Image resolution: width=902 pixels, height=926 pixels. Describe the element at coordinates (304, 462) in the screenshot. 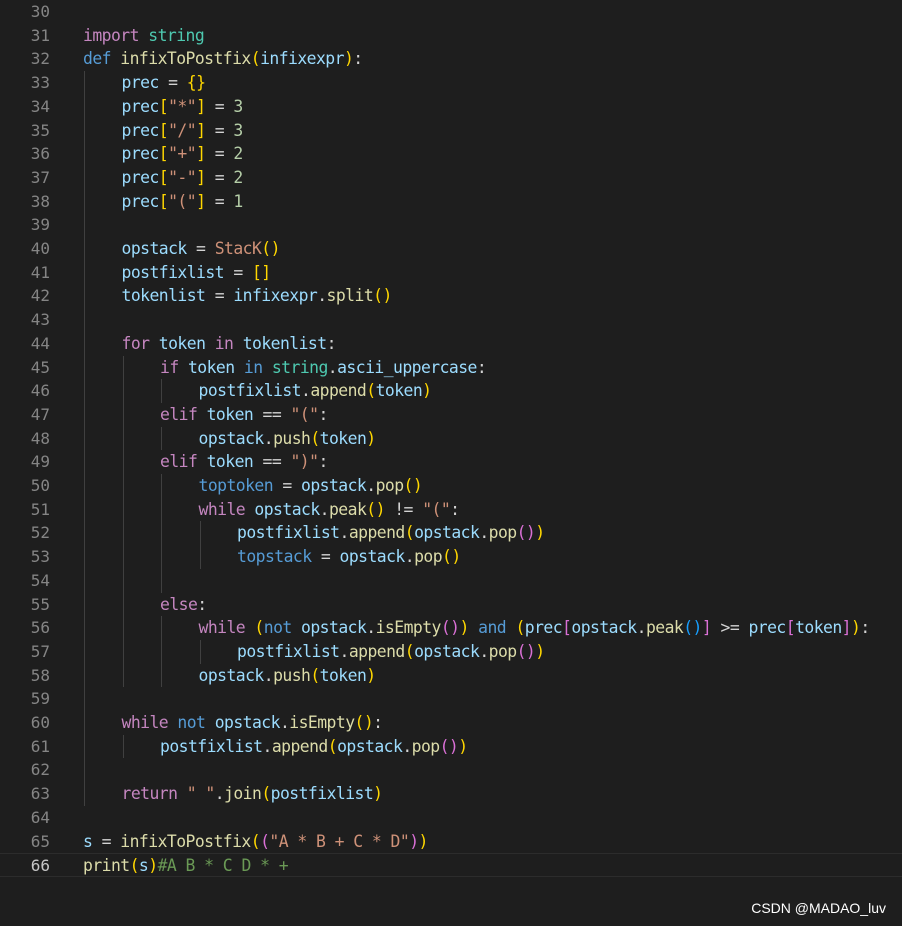

I see `code-token: ")"` at that location.